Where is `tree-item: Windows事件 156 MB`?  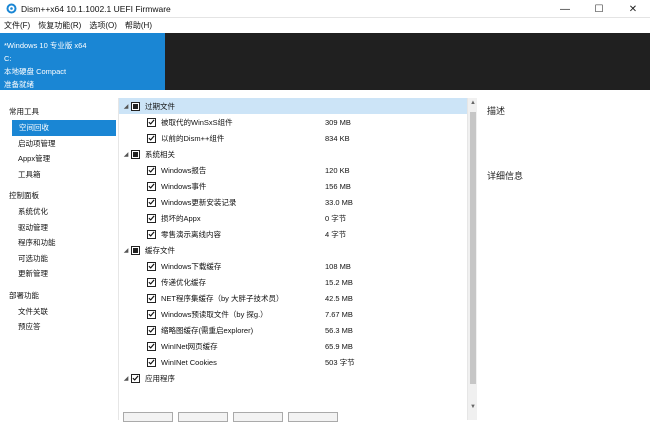
tree-item: Windows事件 156 MB is located at coordinates (298, 186).